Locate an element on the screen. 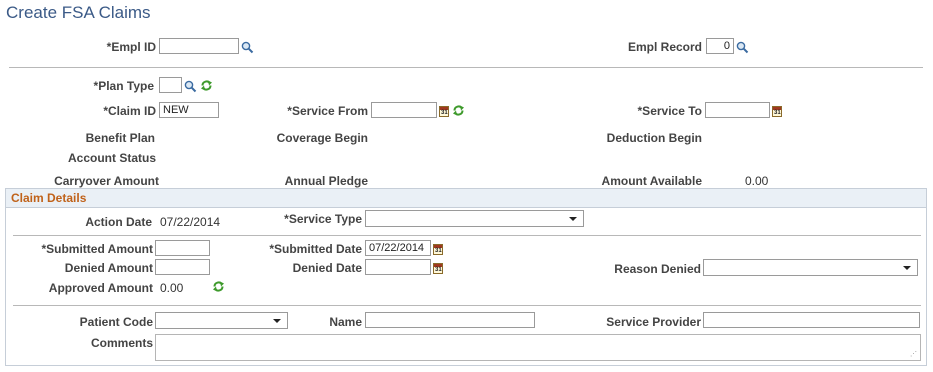 The height and width of the screenshot is (372, 933). plan-type-lookup-icon is located at coordinates (190, 86).